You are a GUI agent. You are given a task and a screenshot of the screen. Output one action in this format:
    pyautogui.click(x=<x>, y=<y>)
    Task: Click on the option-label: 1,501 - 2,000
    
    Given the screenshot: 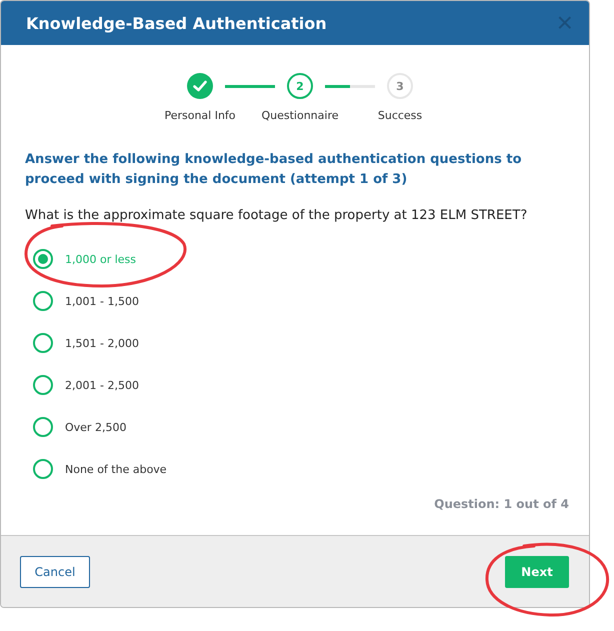 What is the action you would take?
    pyautogui.click(x=102, y=343)
    